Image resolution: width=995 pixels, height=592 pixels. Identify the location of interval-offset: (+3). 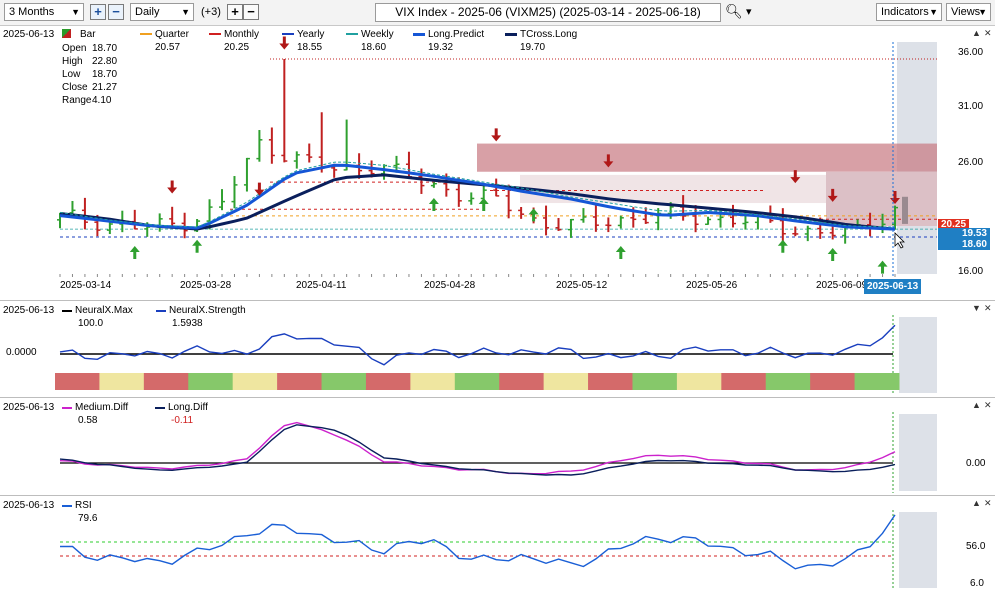
(211, 12).